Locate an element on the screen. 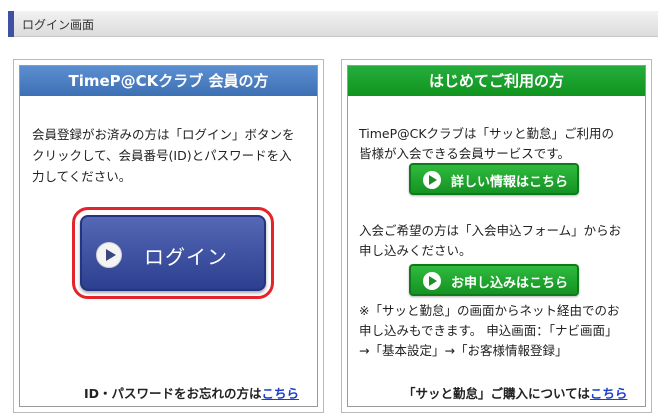 The image size is (666, 416). page-header: ログイン画面 is located at coordinates (333, 24).